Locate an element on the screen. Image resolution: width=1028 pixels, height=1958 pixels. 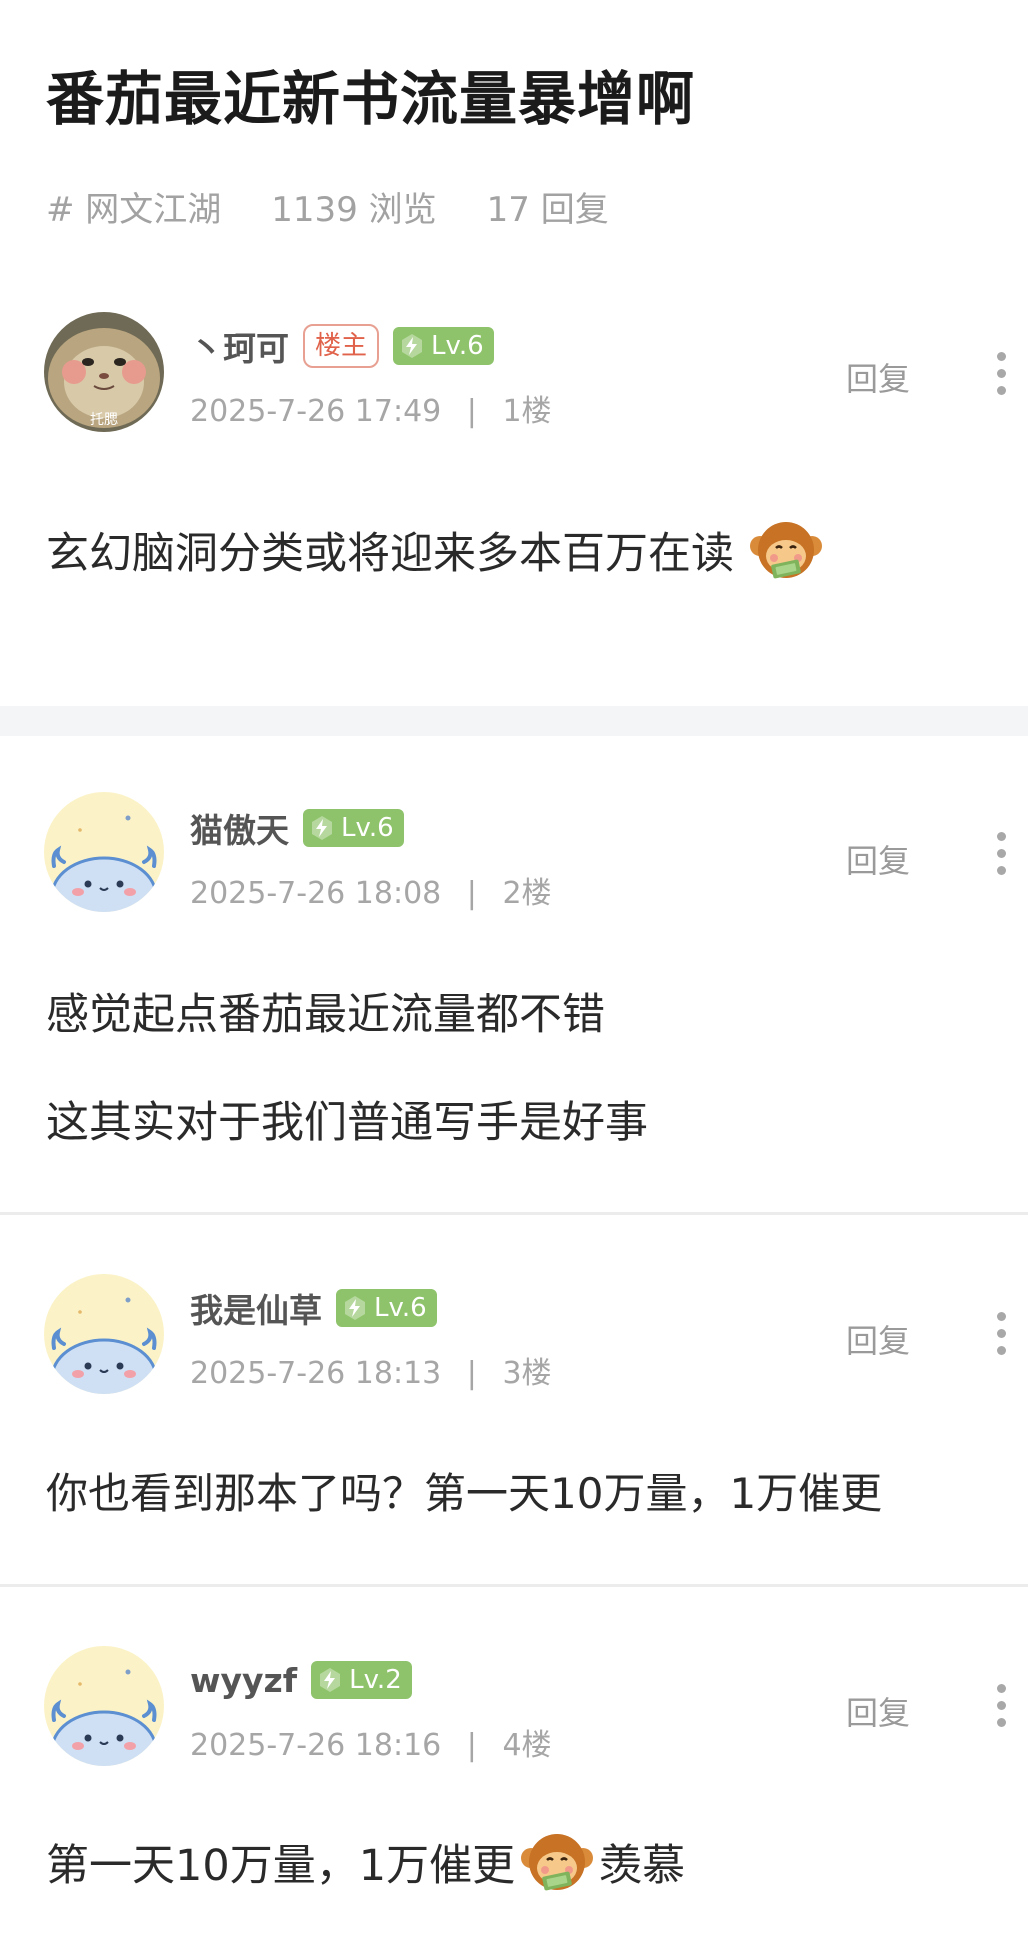
author-row: 我是仙草 Lv.6 is located at coordinates (313, 1308).